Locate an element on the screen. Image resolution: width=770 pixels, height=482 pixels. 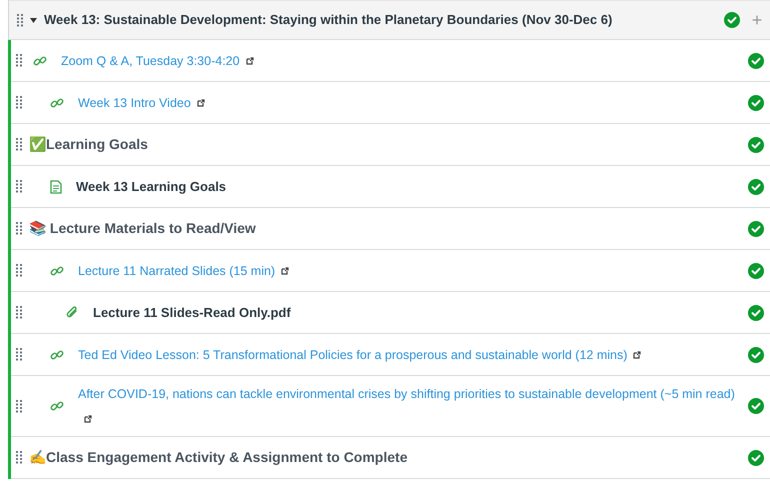
text-header: ✍Class Engagement Activity & Assignment to Complete is located at coordinates (218, 456).